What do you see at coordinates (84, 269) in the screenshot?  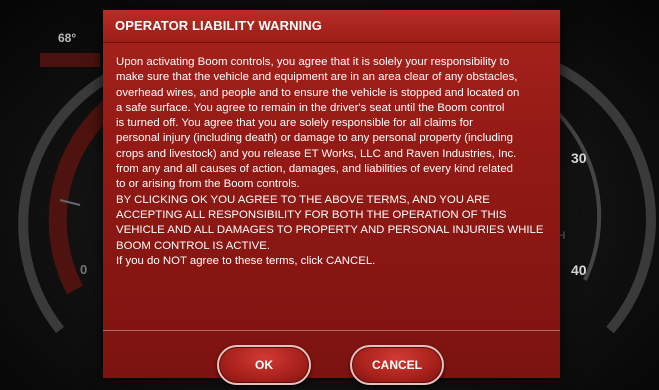 I see `gauge-tick-0: 0` at bounding box center [84, 269].